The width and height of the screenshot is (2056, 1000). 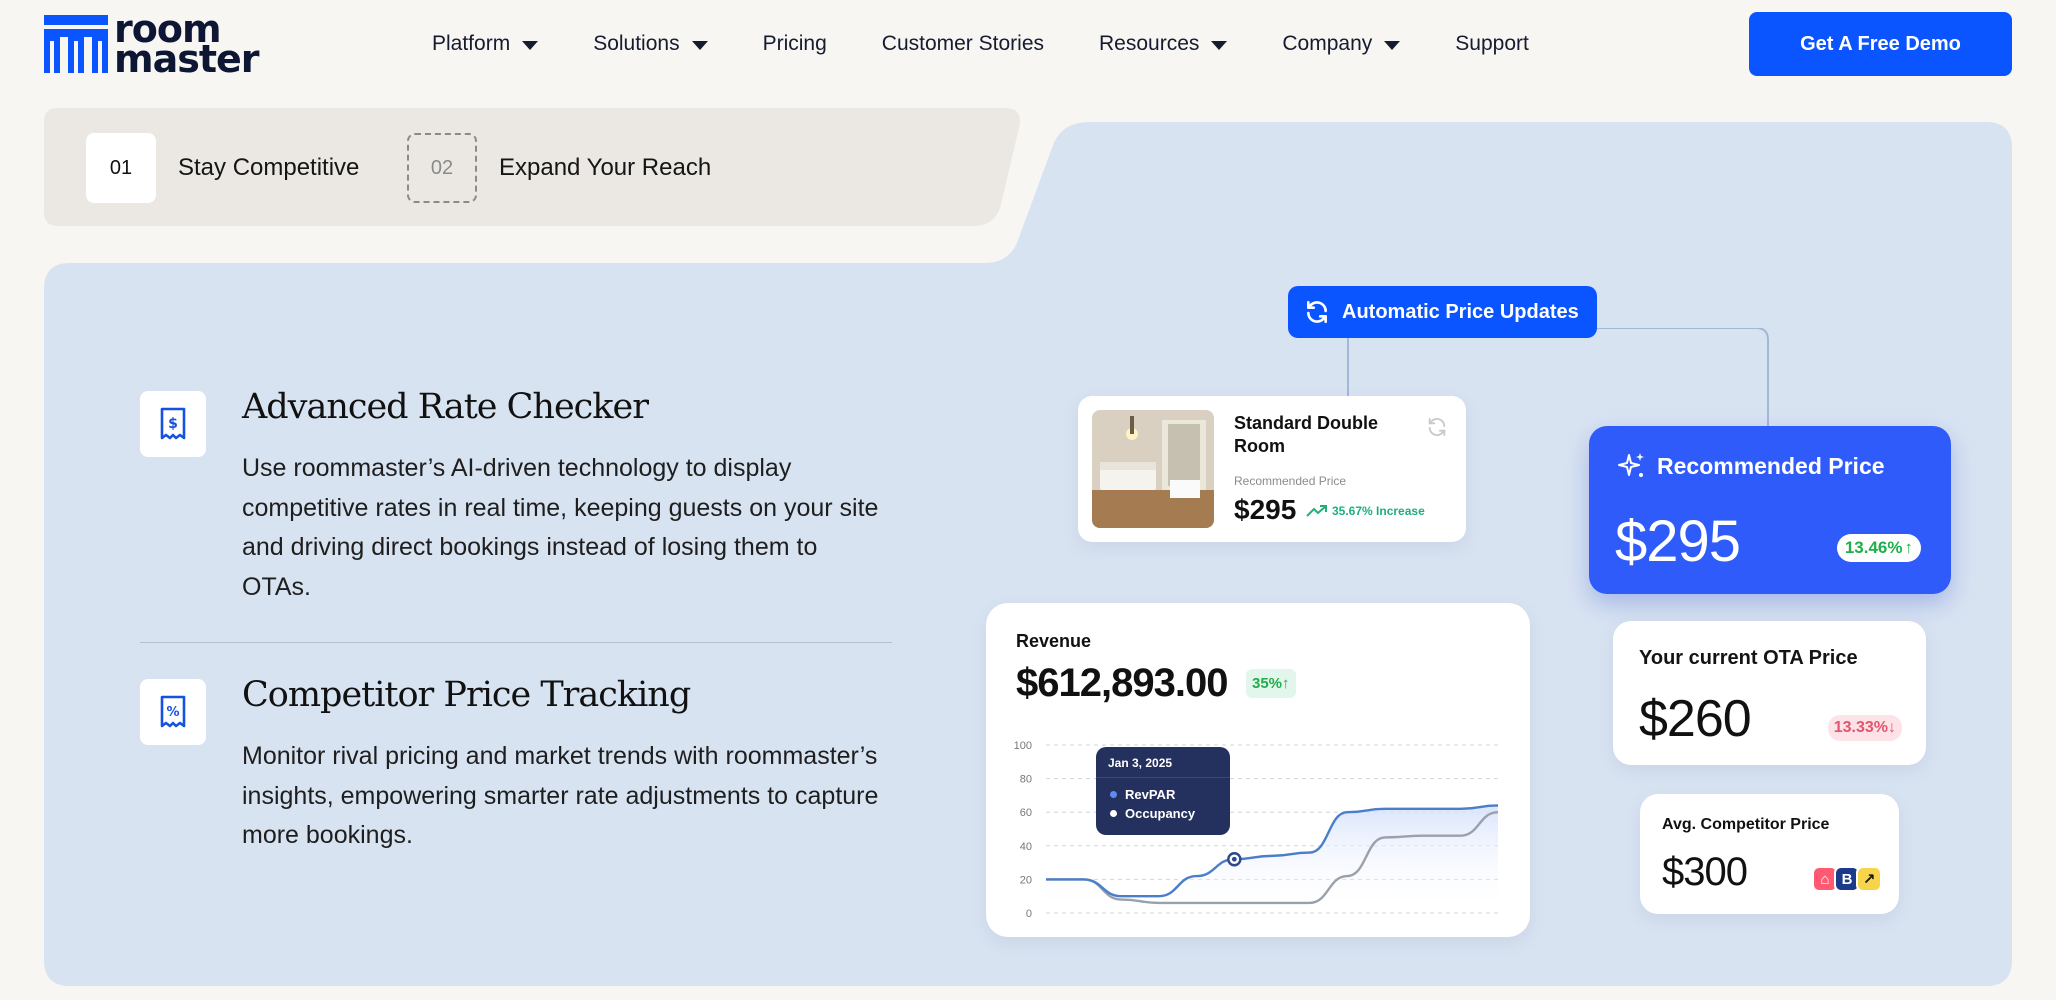 I want to click on sparkle-icon, so click(x=1631, y=465).